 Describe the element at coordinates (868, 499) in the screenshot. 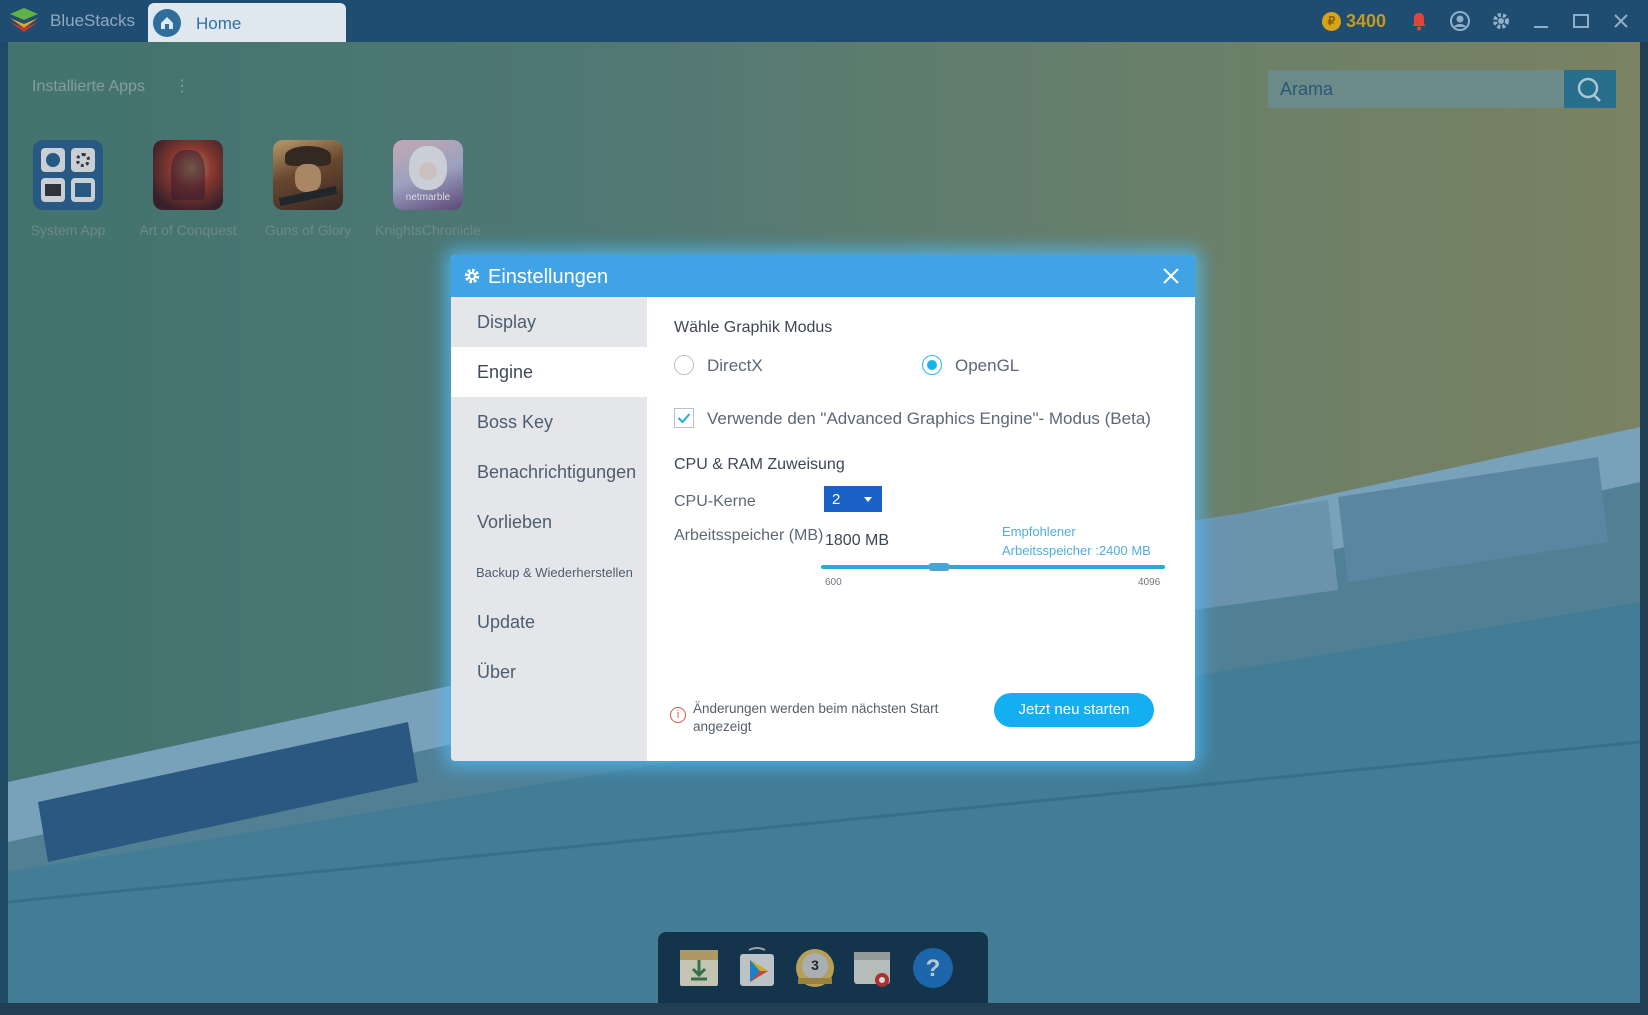

I see `chevron-down-icon` at that location.